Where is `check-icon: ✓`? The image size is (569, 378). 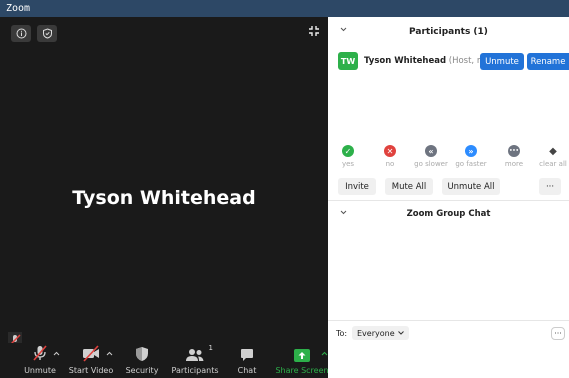 check-icon: ✓ is located at coordinates (348, 151).